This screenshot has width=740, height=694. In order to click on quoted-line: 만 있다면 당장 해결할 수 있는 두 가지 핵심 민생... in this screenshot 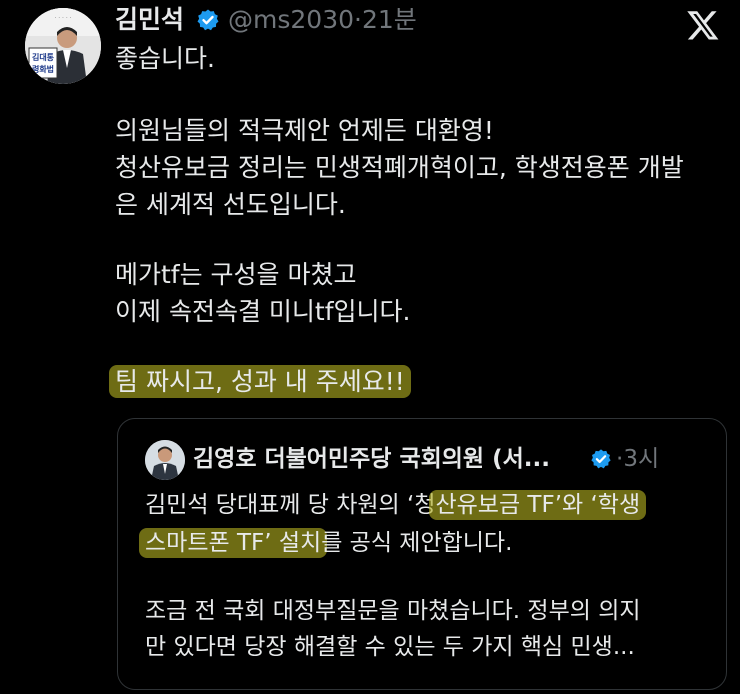, I will do `click(390, 647)`.